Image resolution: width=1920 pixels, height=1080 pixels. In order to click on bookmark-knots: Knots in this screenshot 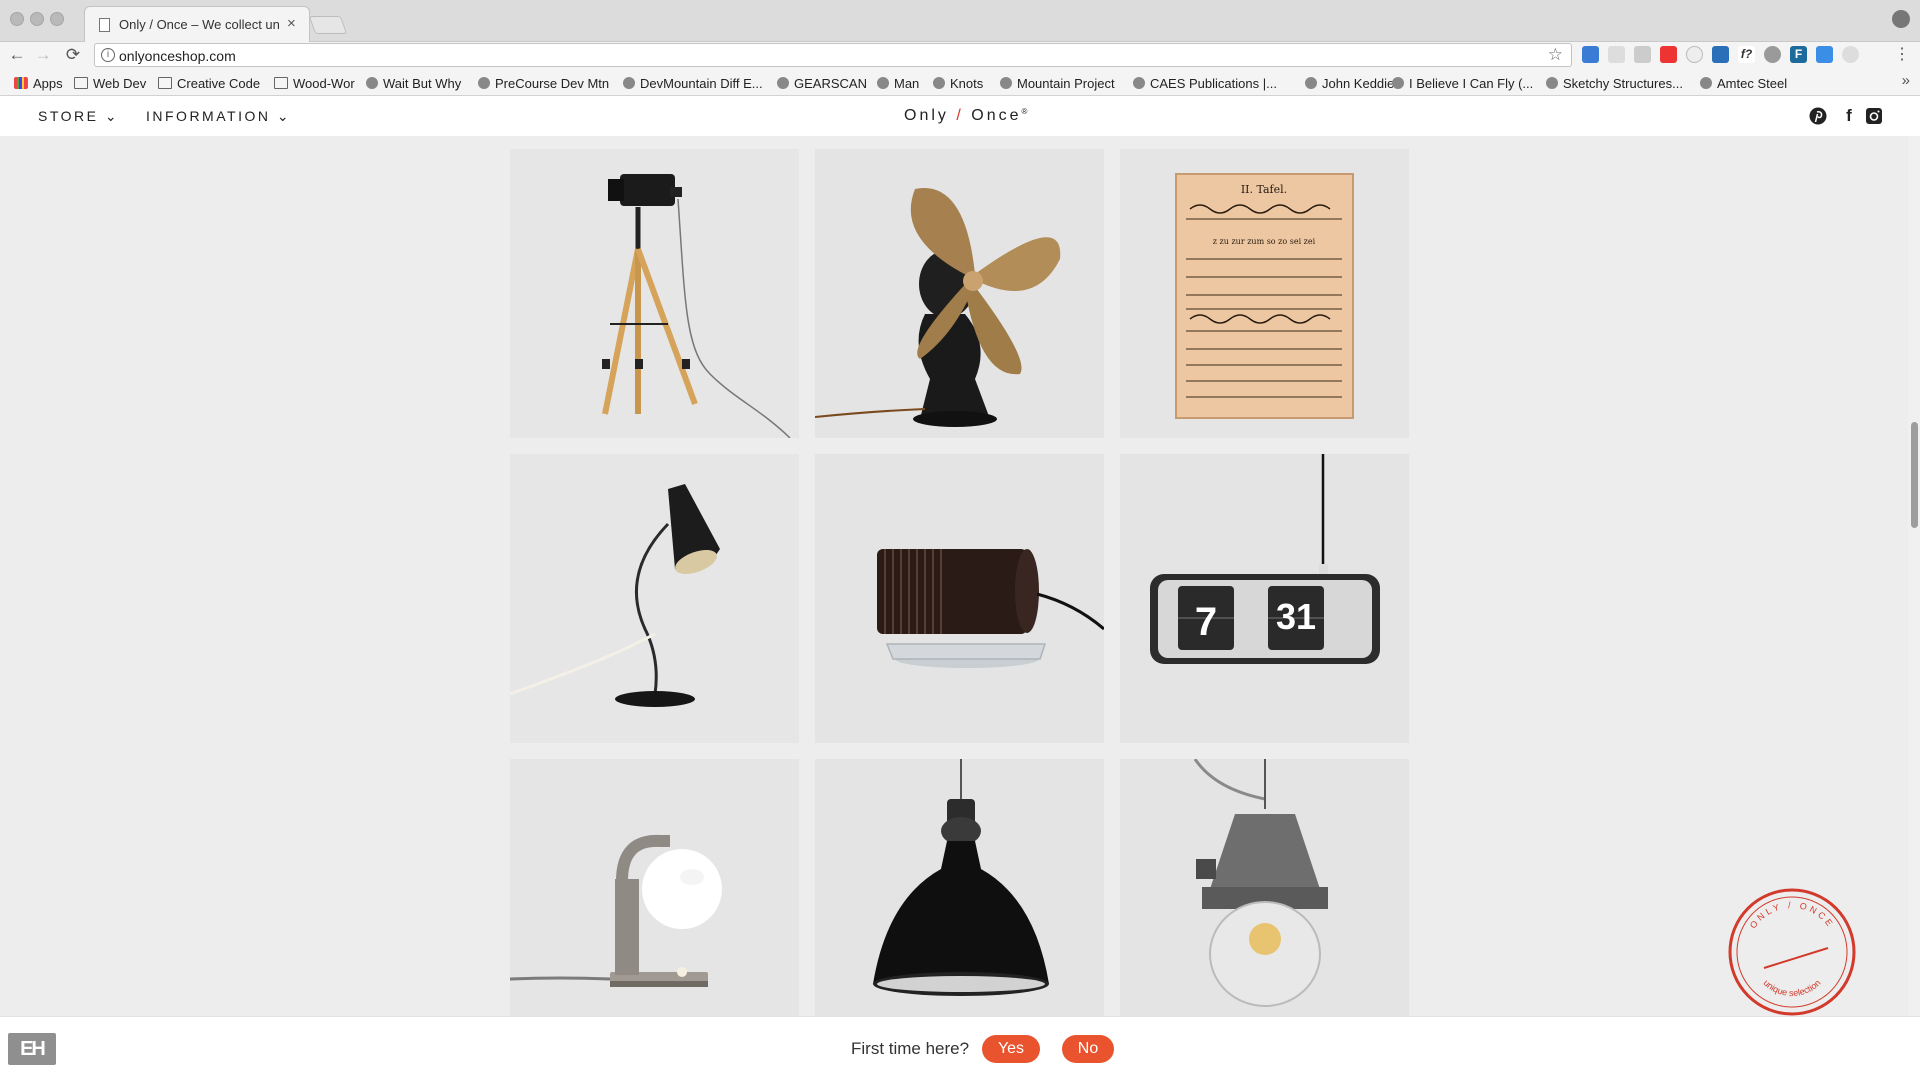, I will do `click(958, 83)`.